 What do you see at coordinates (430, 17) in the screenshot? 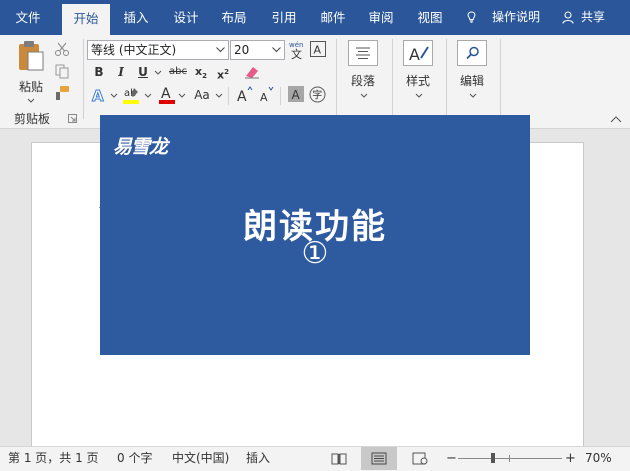
I see `tab-view: 视图` at bounding box center [430, 17].